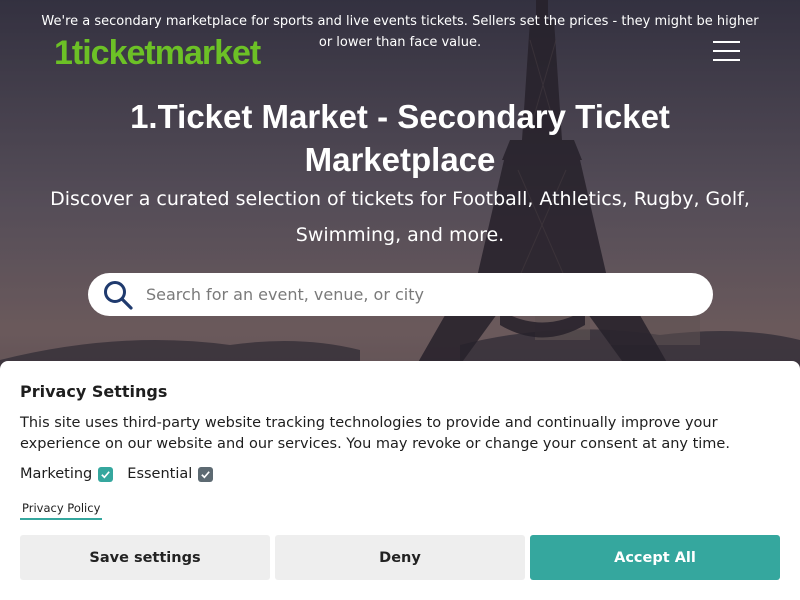 This screenshot has width=800, height=600. I want to click on marketing-checkbox, so click(106, 474).